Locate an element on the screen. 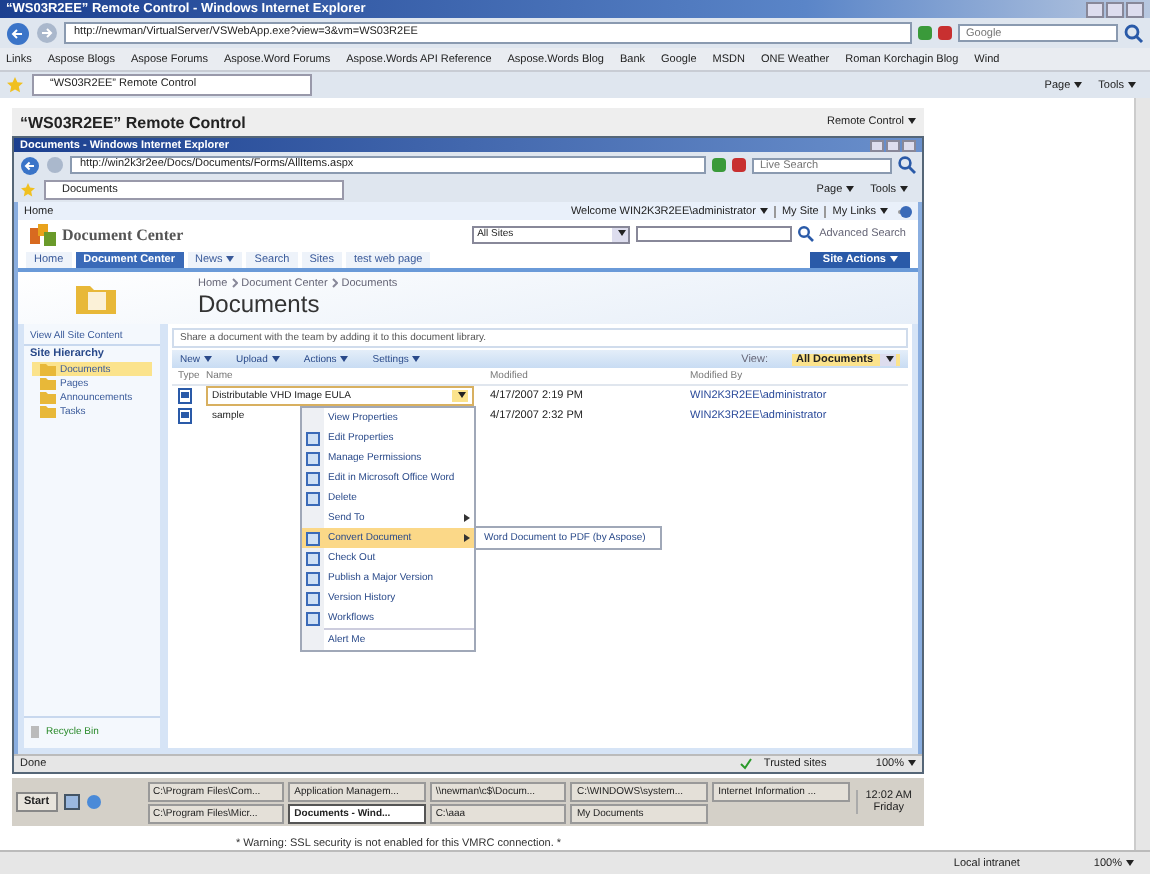  desktop-icon is located at coordinates (71, 802).